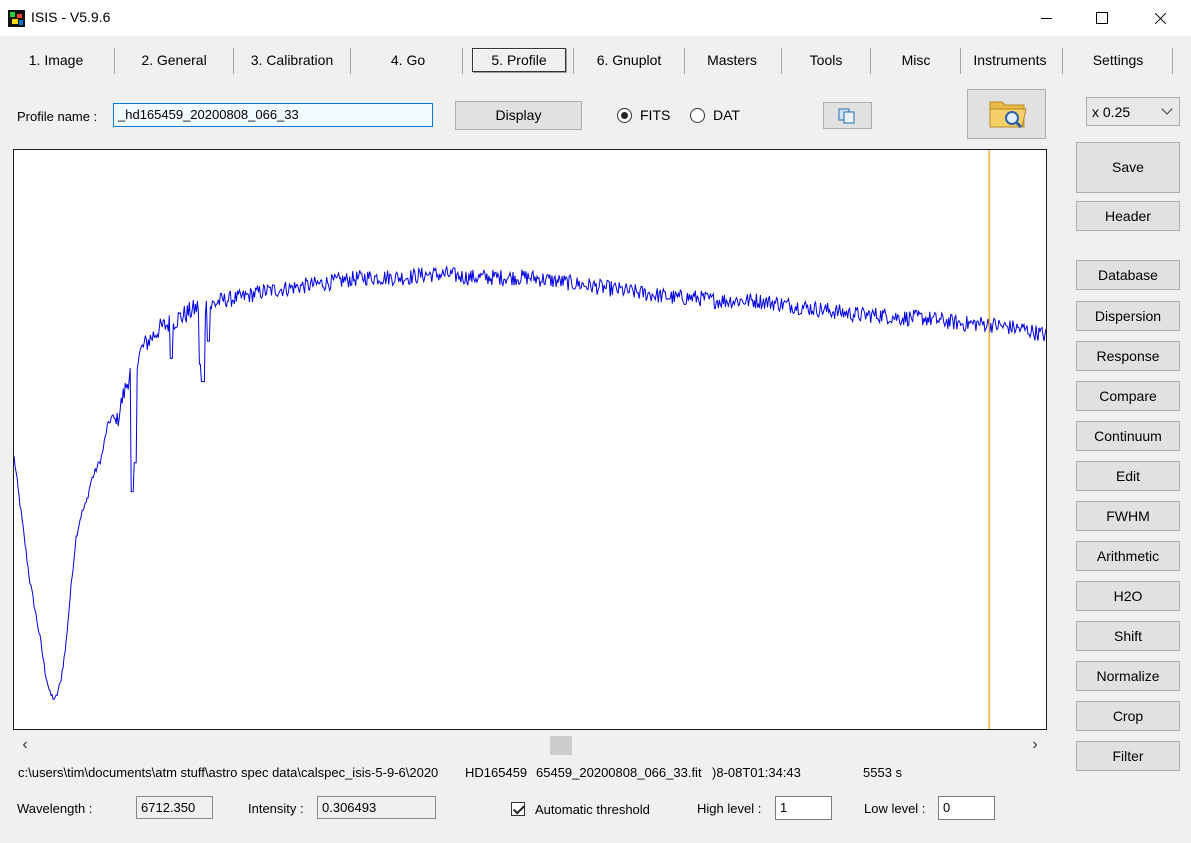 This screenshot has height=843, width=1191. What do you see at coordinates (697, 115) in the screenshot?
I see `dat-radio` at bounding box center [697, 115].